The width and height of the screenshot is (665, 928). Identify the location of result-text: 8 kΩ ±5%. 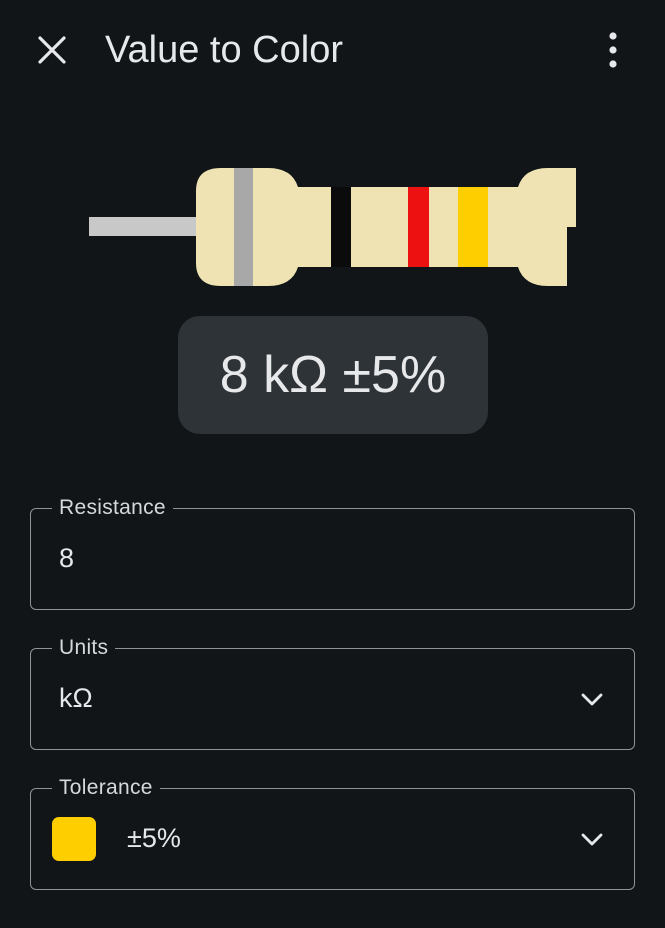
(333, 375).